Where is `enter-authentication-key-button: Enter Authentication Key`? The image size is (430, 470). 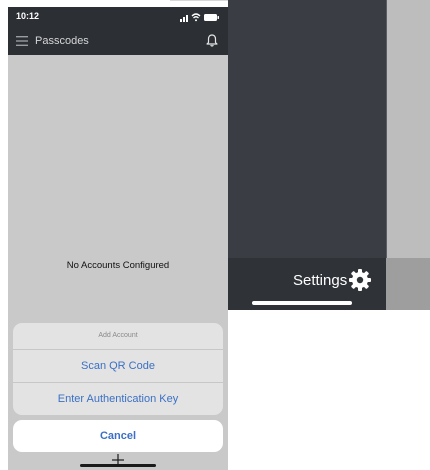
enter-authentication-key-button: Enter Authentication Key is located at coordinates (118, 399).